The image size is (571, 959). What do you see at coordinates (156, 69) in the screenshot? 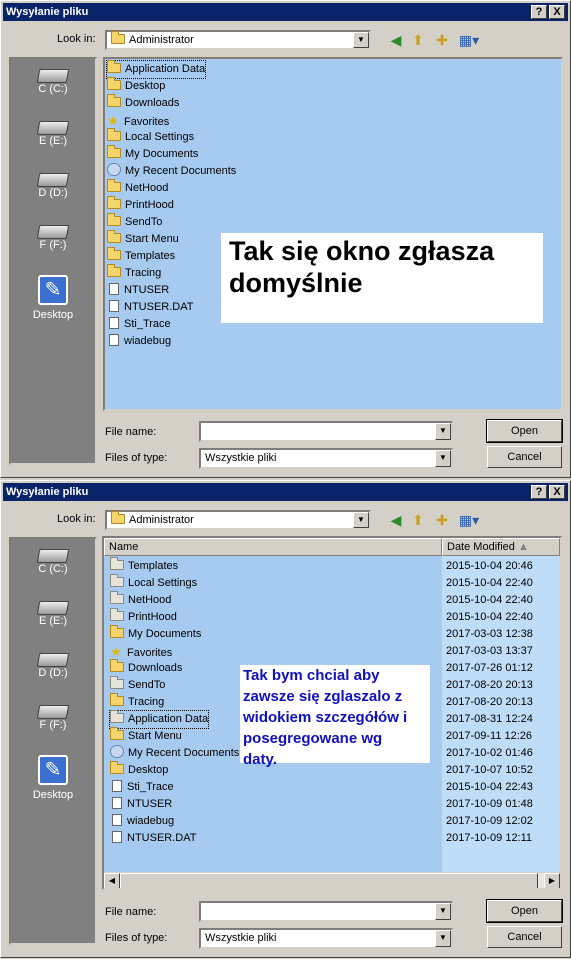
I see `list-item: Application Data` at bounding box center [156, 69].